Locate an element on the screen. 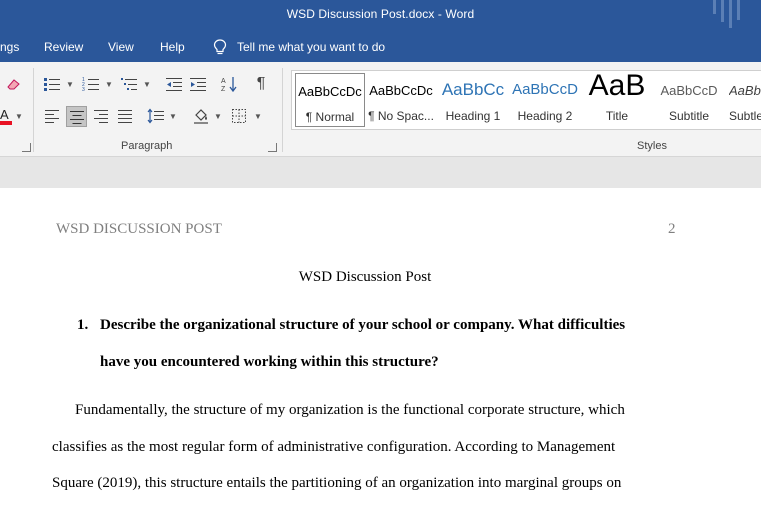 This screenshot has height=508, width=761. style-name: ¶ Normal is located at coordinates (330, 117).